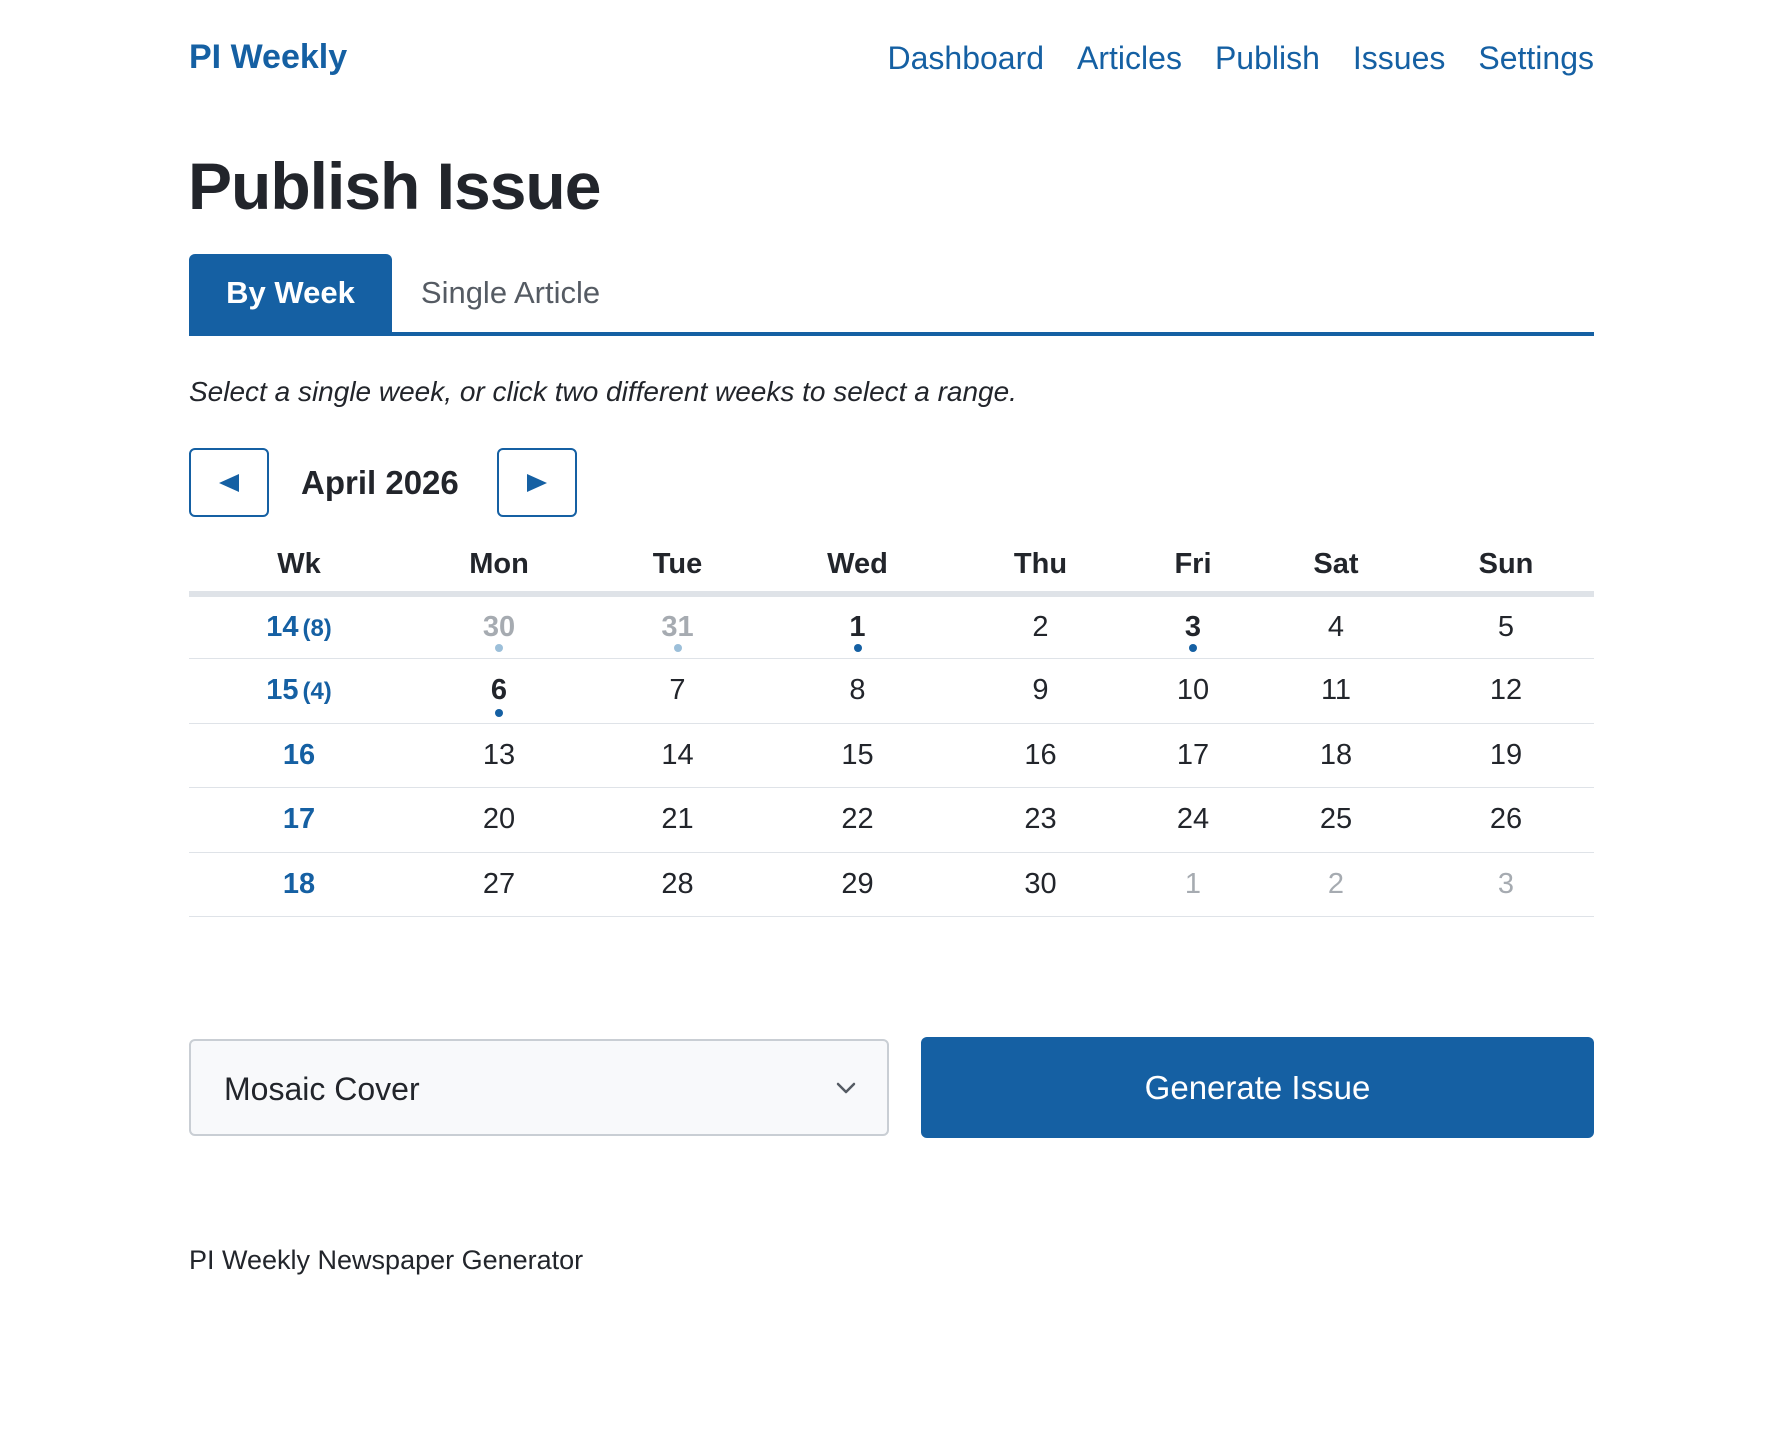 The width and height of the screenshot is (1776, 1438). I want to click on day-number: 25, so click(1336, 819).